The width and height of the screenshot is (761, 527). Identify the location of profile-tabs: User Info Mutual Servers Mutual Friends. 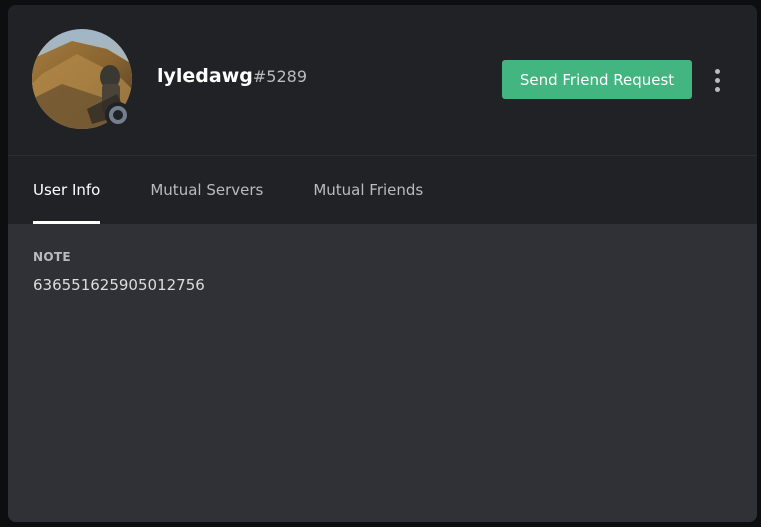
(253, 190).